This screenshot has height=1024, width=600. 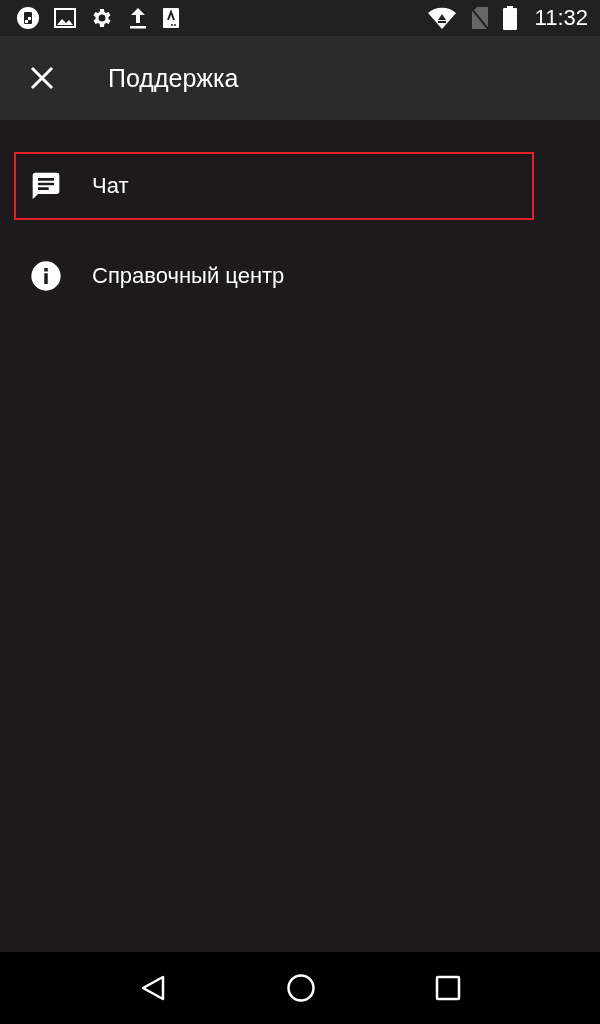 What do you see at coordinates (561, 18) in the screenshot?
I see `clock-time: 11:32` at bounding box center [561, 18].